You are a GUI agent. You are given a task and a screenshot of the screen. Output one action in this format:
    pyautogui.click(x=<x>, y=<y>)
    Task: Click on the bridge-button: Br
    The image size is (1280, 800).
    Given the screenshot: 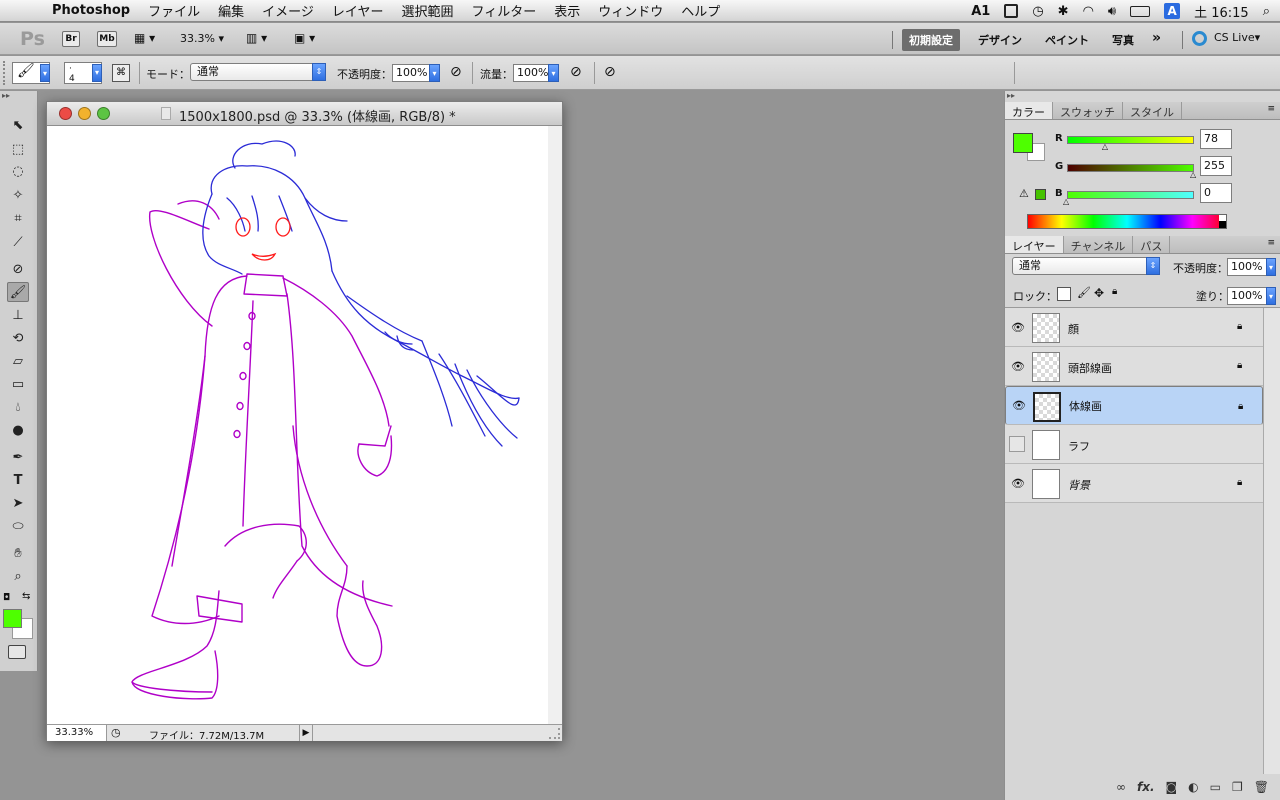 What is the action you would take?
    pyautogui.click(x=71, y=39)
    